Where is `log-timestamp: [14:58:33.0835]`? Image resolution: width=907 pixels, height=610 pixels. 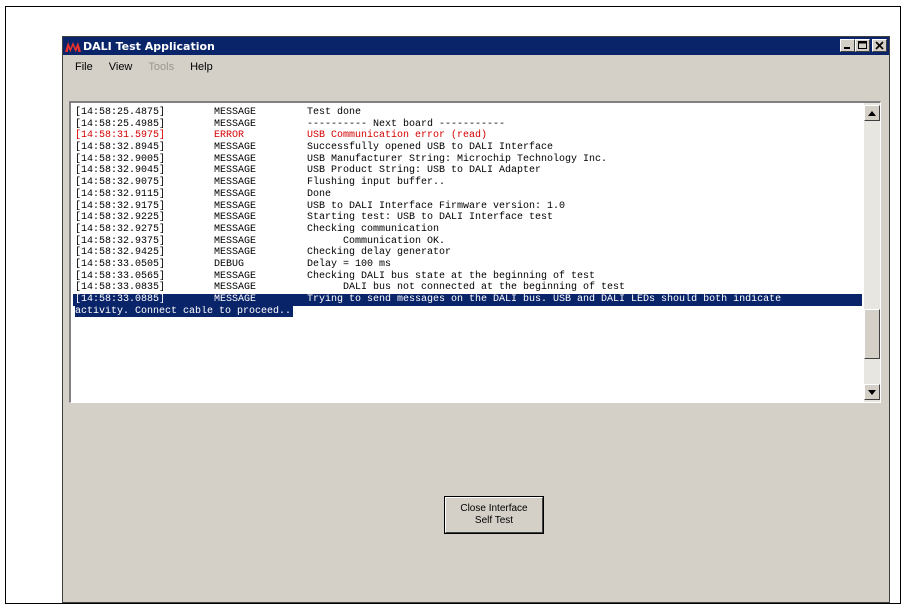
log-timestamp: [14:58:33.0835] is located at coordinates (120, 288).